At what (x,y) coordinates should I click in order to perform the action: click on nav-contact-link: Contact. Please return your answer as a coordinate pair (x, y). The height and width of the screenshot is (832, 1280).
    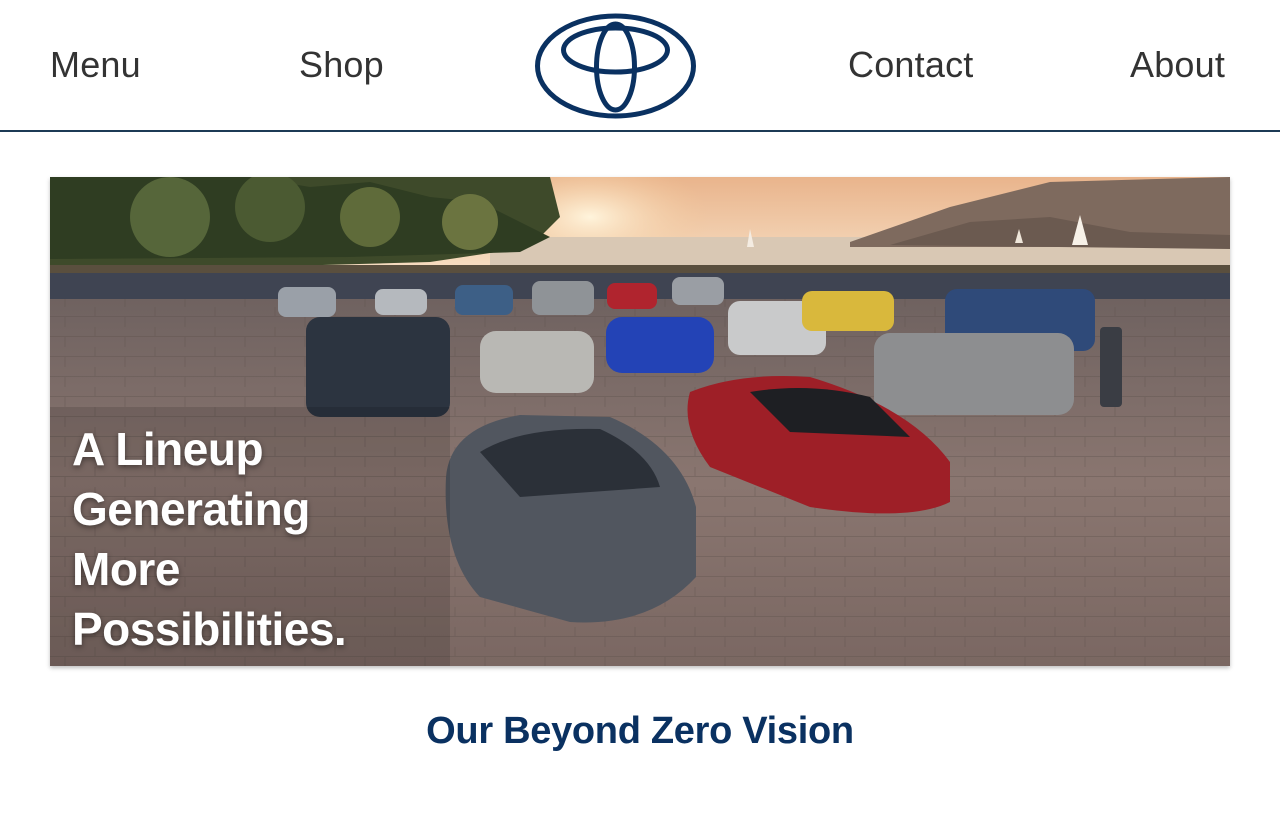
    Looking at the image, I should click on (910, 65).